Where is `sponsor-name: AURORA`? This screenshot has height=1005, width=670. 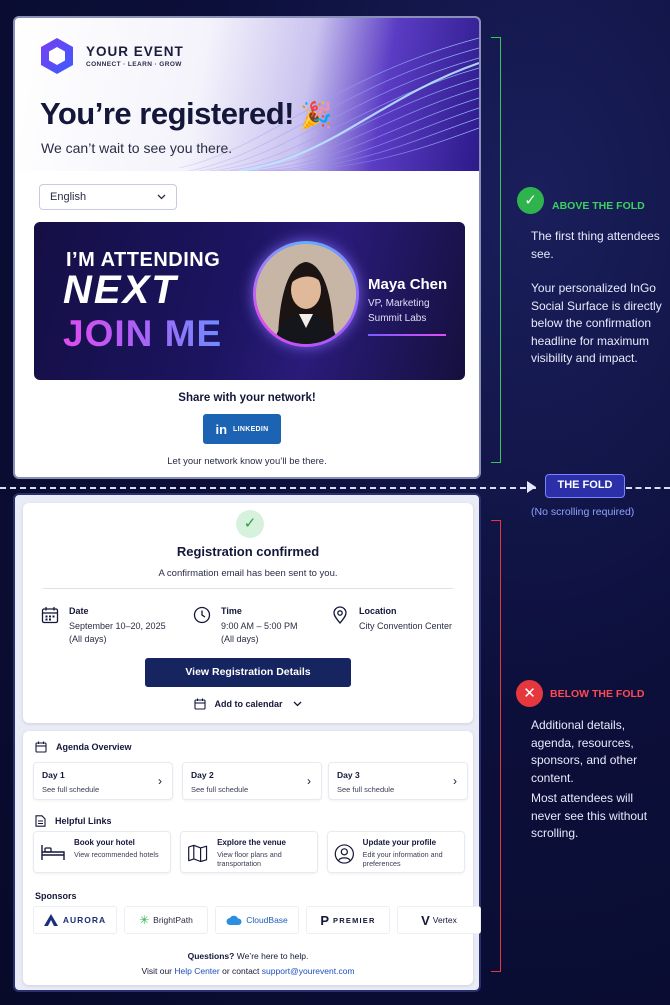 sponsor-name: AURORA is located at coordinates (84, 920).